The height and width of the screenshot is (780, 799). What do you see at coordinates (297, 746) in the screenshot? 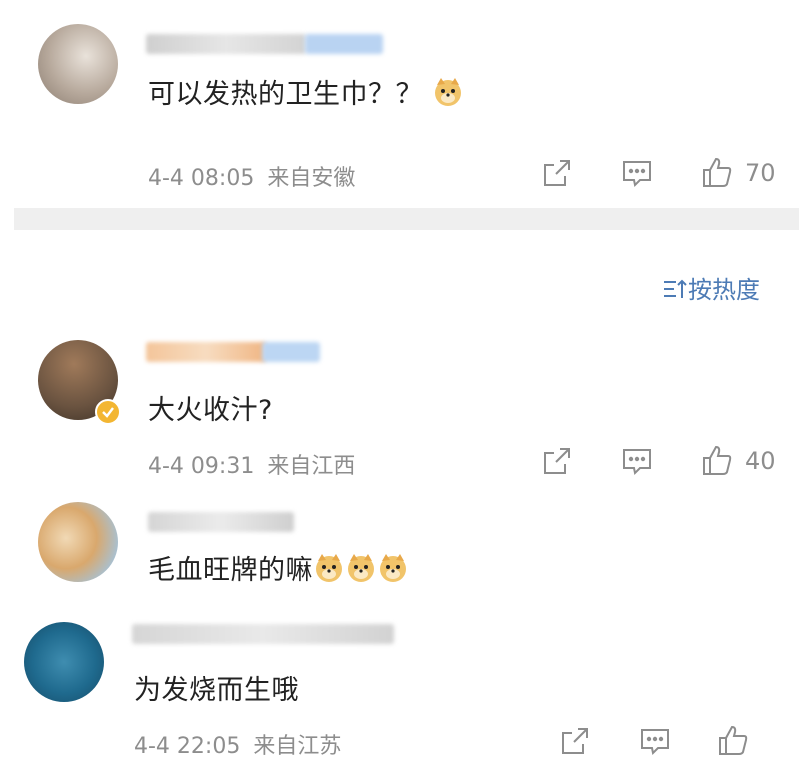
I see `location: 来自江苏` at bounding box center [297, 746].